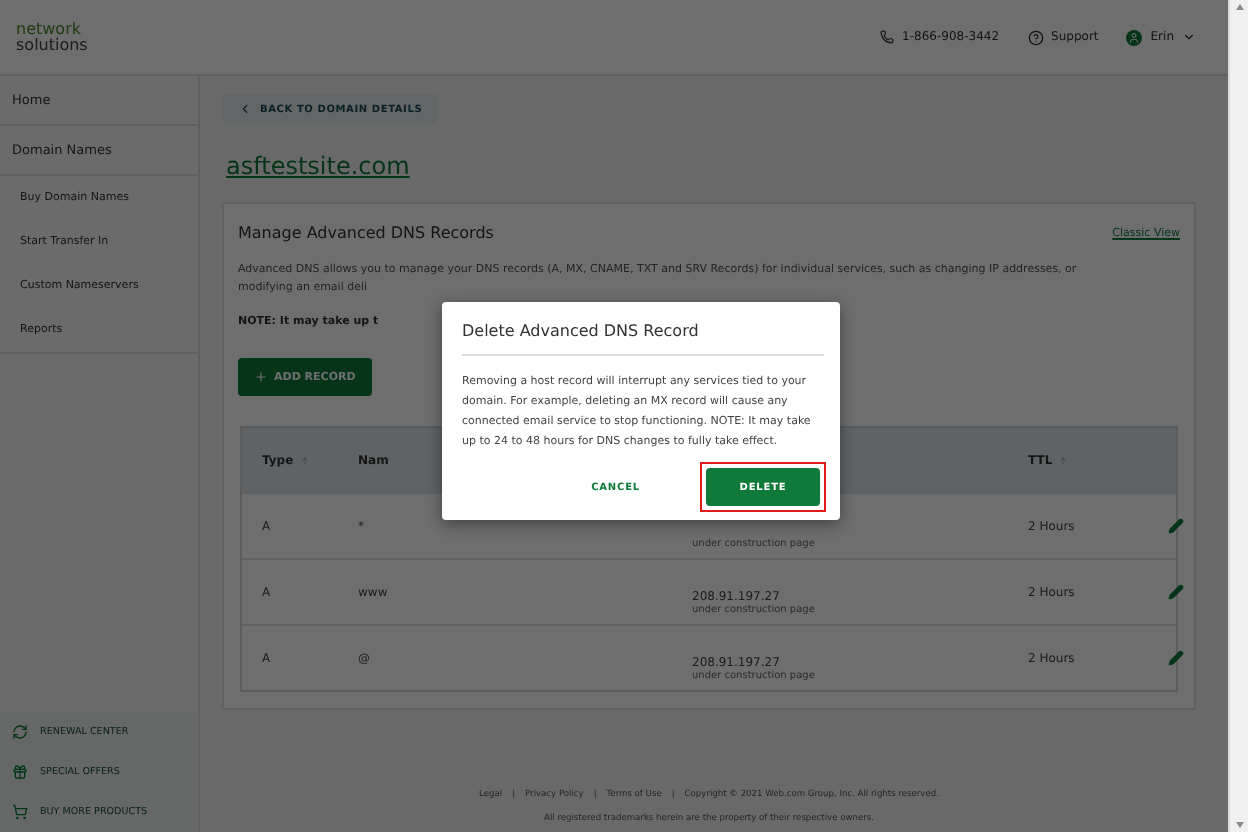 This screenshot has height=832, width=1248. What do you see at coordinates (20, 772) in the screenshot?
I see `gift-icon` at bounding box center [20, 772].